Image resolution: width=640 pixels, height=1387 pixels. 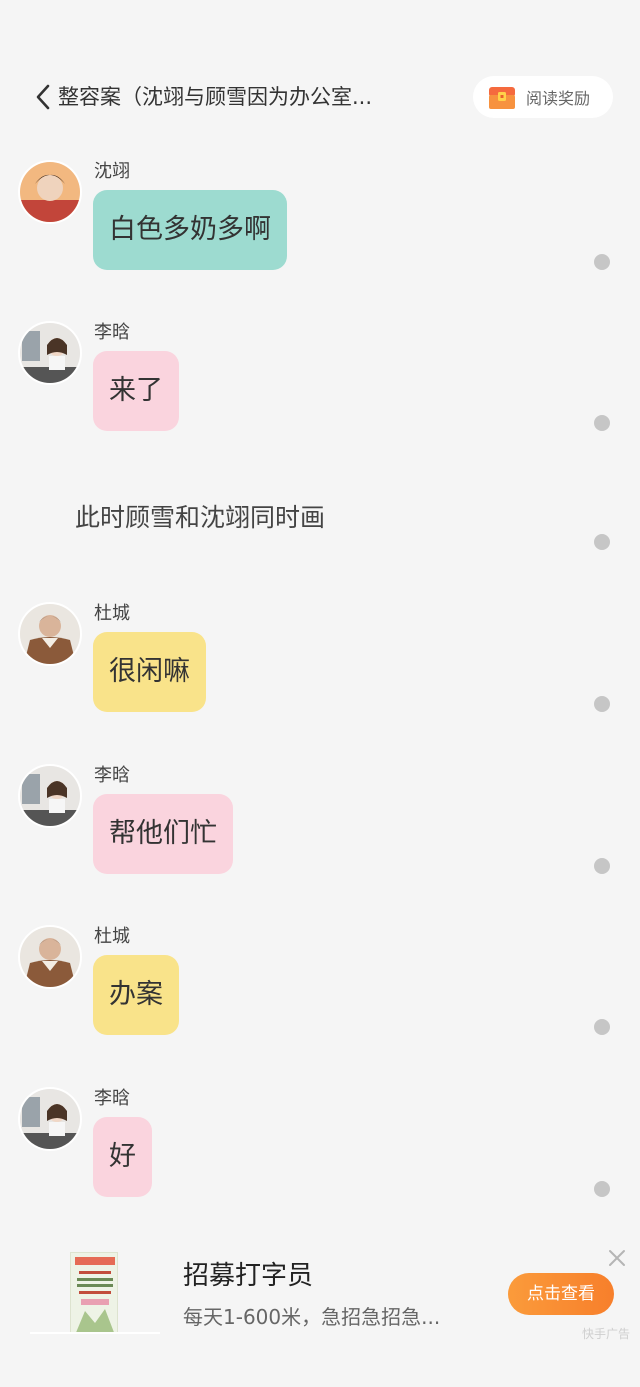 I want to click on treasure-chest-icon, so click(x=502, y=98).